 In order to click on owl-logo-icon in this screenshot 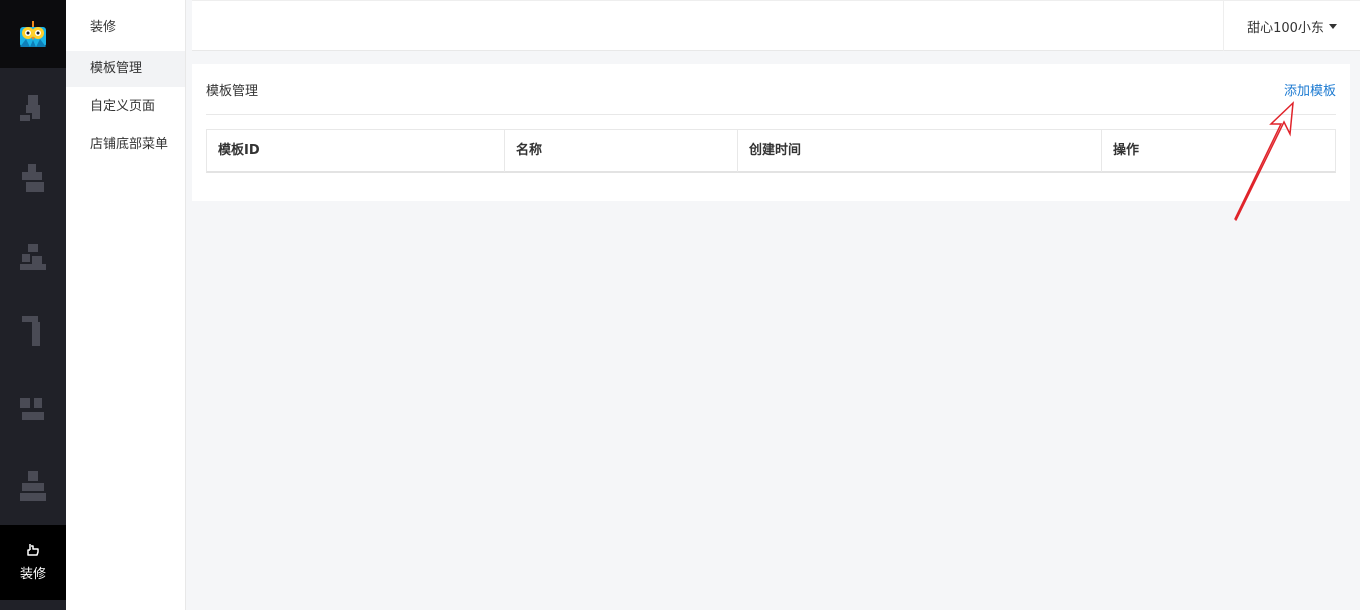, I will do `click(33, 34)`.